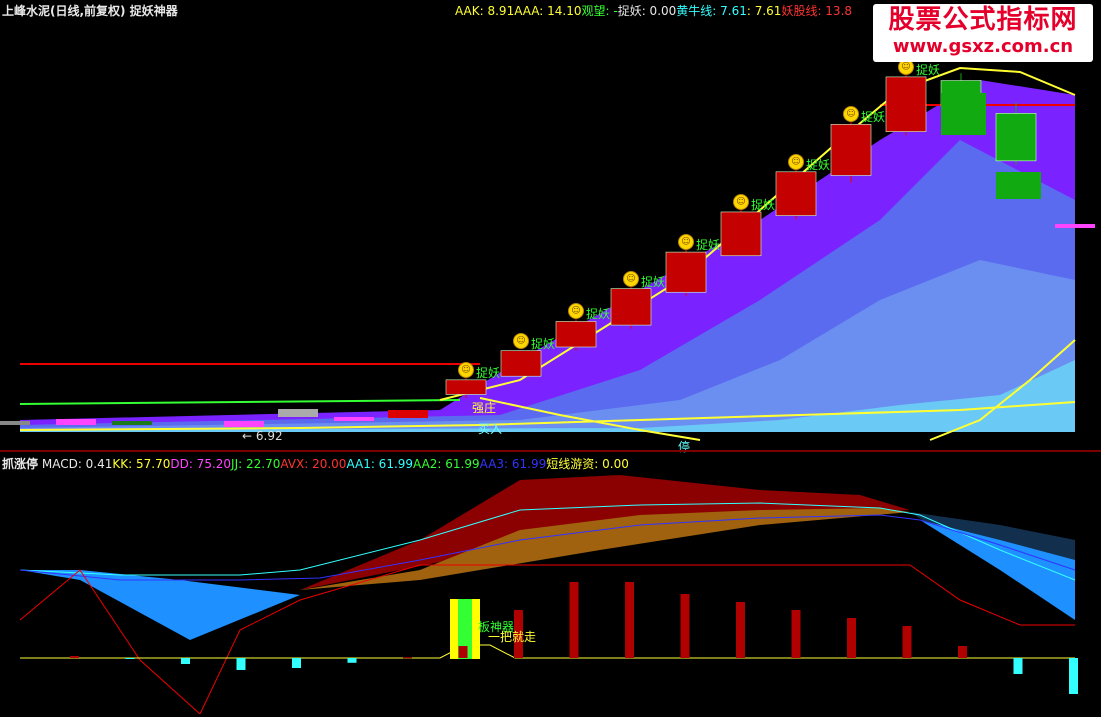 The width and height of the screenshot is (1101, 717). What do you see at coordinates (256, 464) in the screenshot?
I see `sub-indicator: JJ: 22.70` at bounding box center [256, 464].